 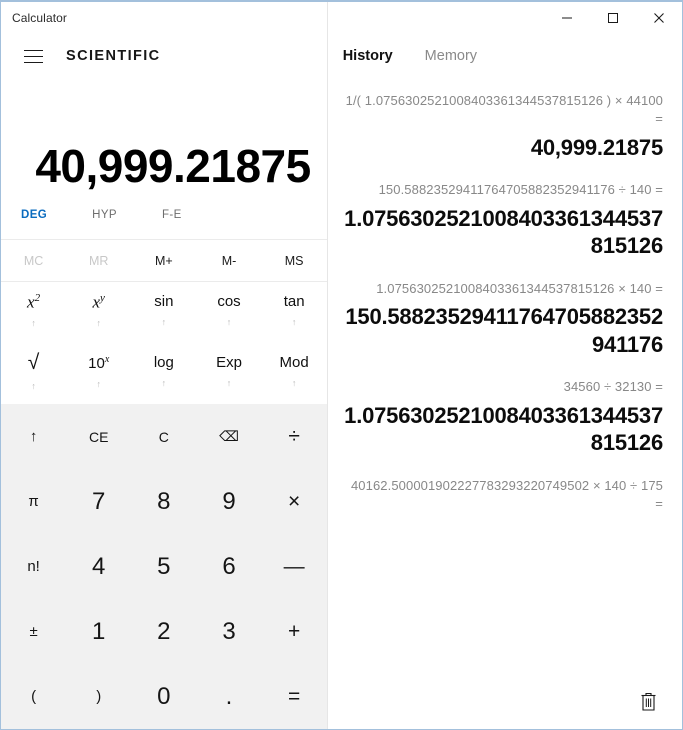 What do you see at coordinates (228, 436) in the screenshot?
I see `backspace-button: ⌫` at bounding box center [228, 436].